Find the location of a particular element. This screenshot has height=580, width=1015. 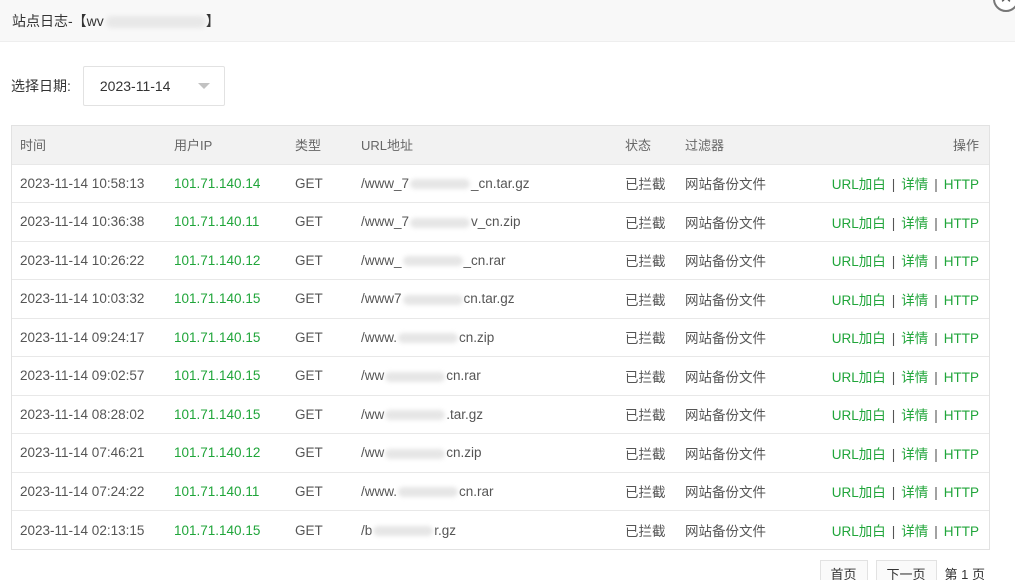

first-page-button: 首页 is located at coordinates (843, 570).